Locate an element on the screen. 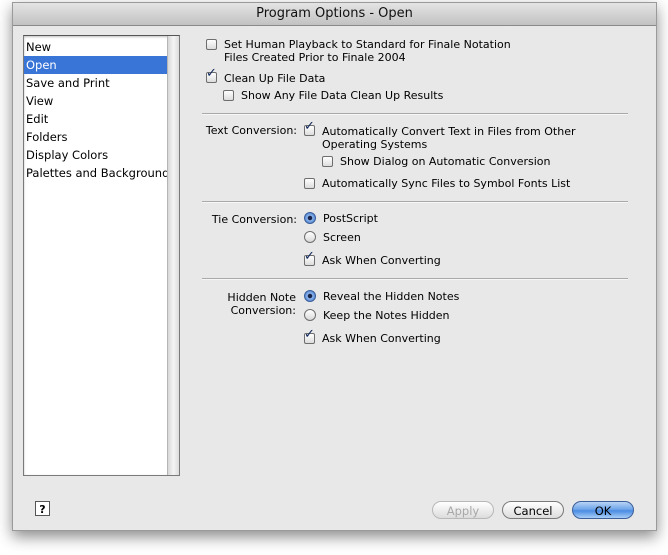  apply-button: Apply is located at coordinates (463, 510).